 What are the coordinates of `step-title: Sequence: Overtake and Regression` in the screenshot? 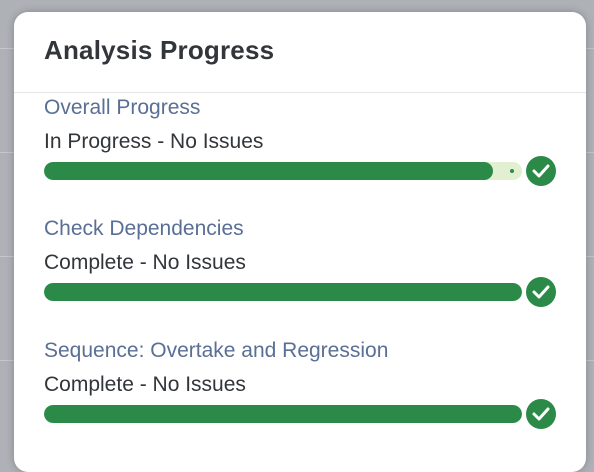 It's located at (216, 350).